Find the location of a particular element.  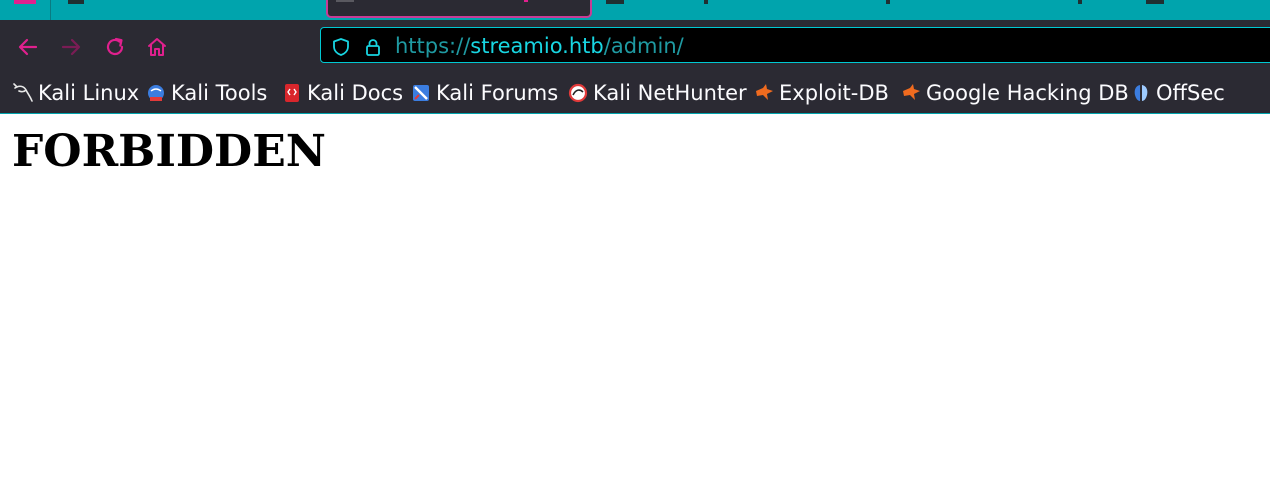

kali-forums-icon is located at coordinates (421, 93).